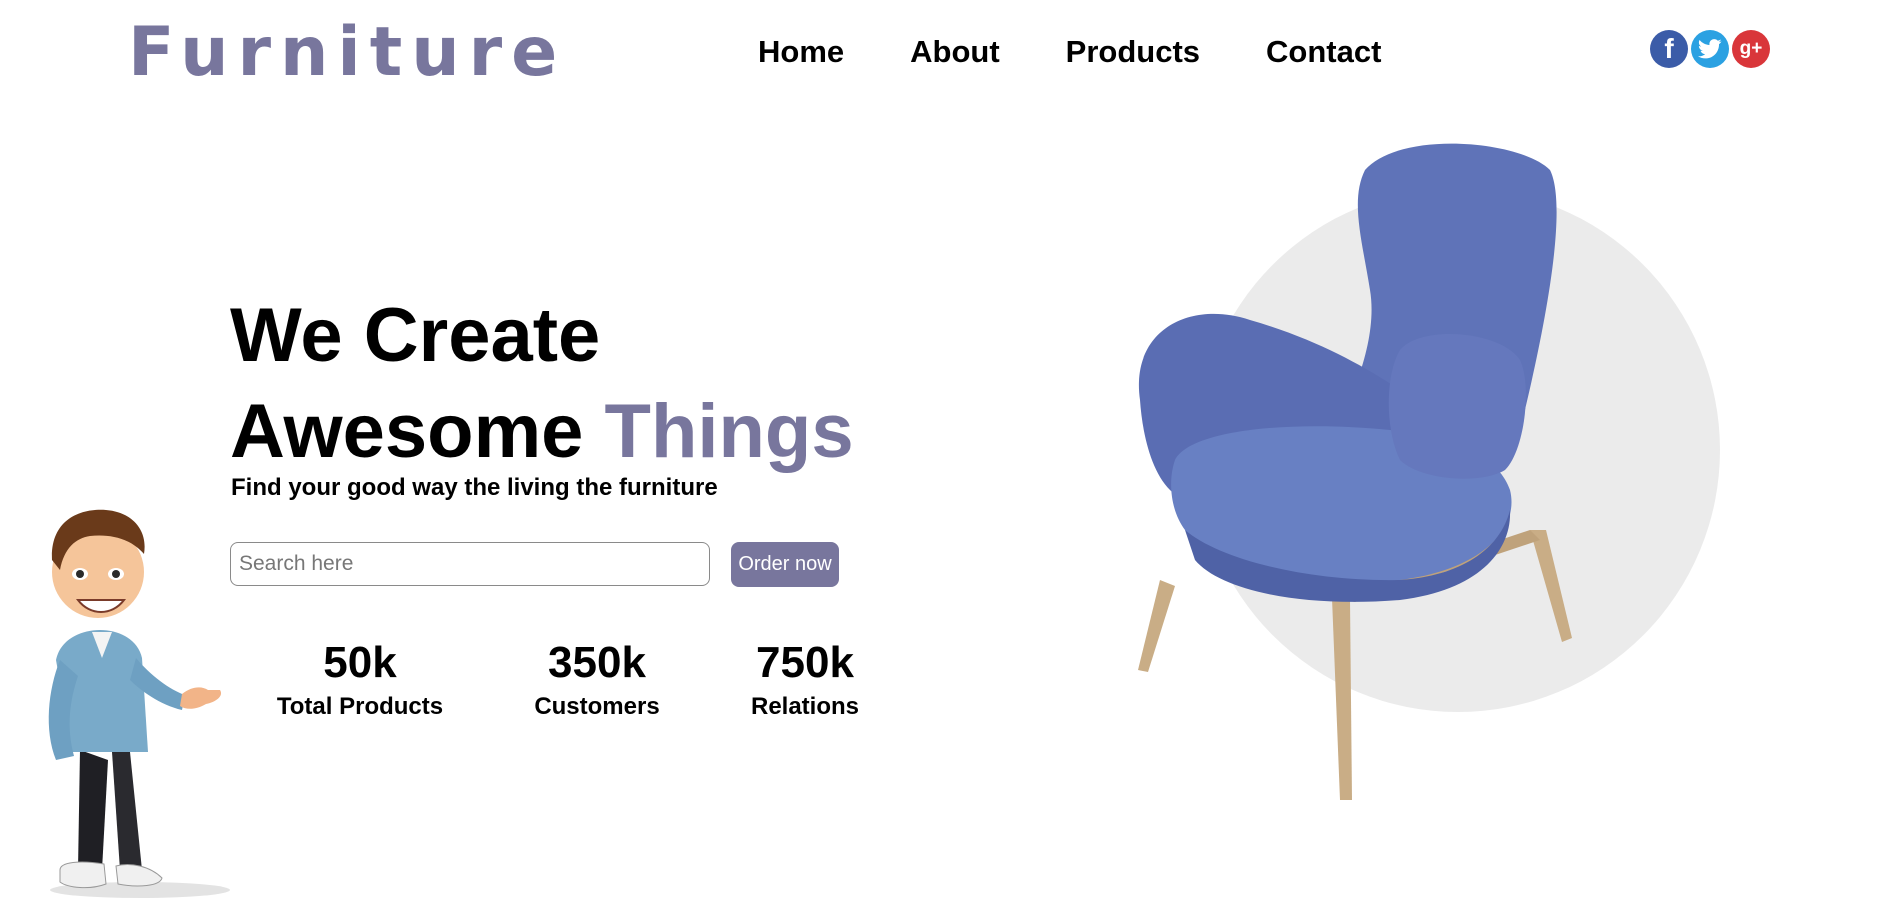  Describe the element at coordinates (805, 662) in the screenshot. I see `stat-value: 750k` at that location.